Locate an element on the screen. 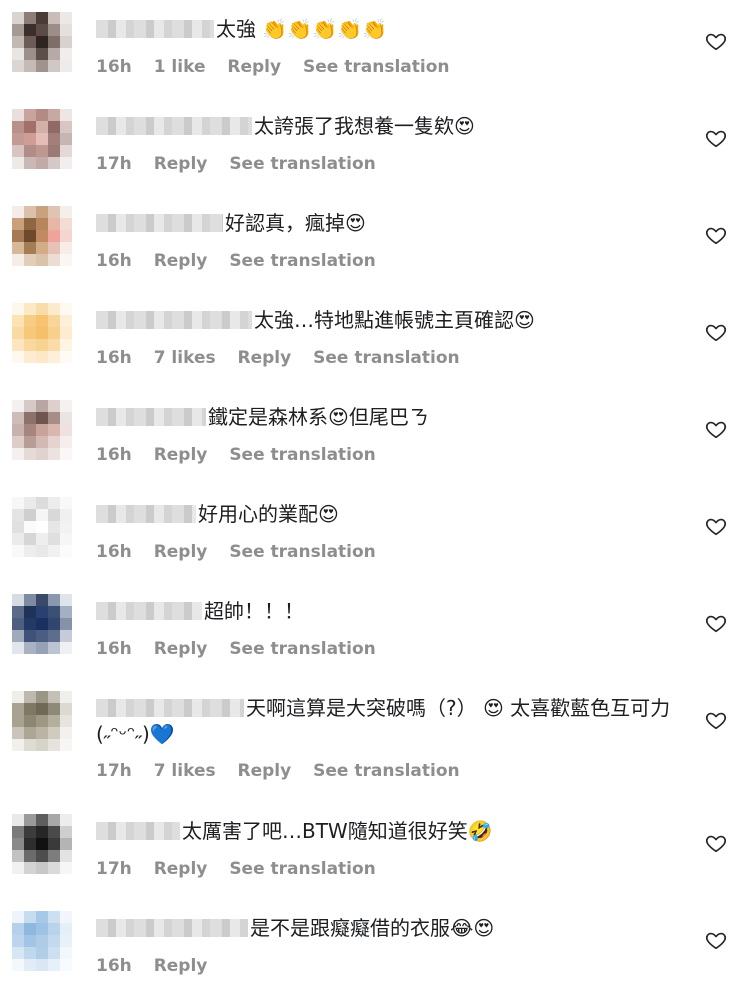 This screenshot has width=746, height=992. comment-text: 太強…特地點進帳號主頁確認😍 is located at coordinates (394, 320).